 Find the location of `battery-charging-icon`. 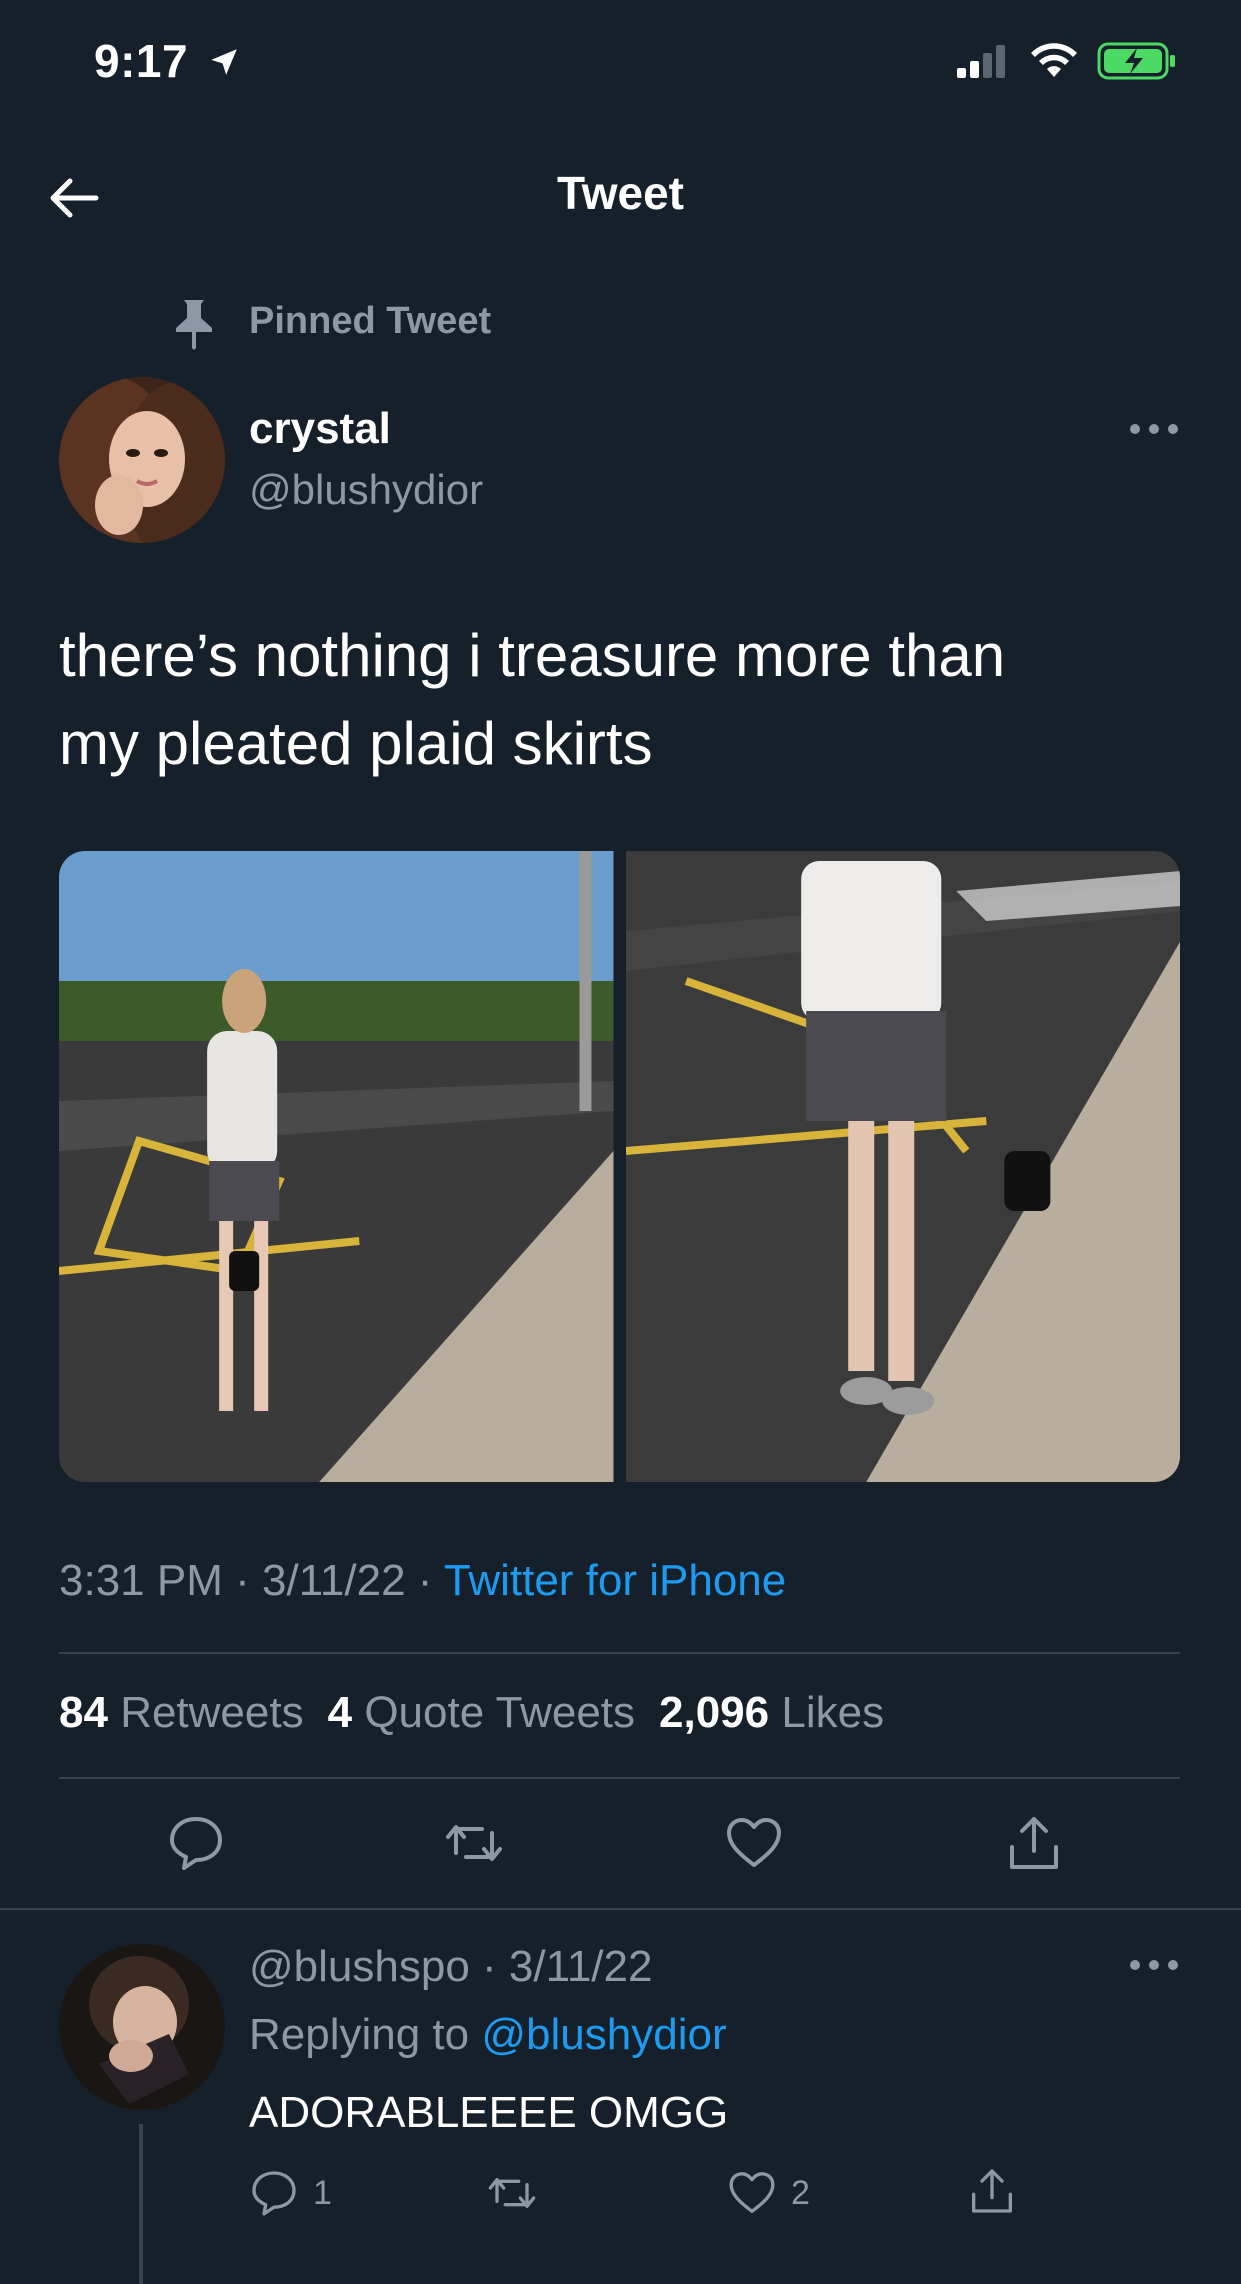

battery-charging-icon is located at coordinates (1136, 61).